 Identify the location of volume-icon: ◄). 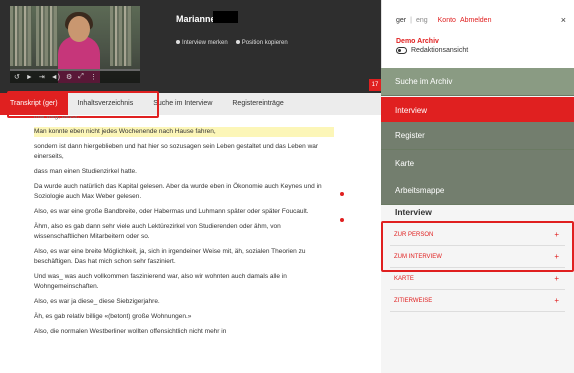
(55, 77).